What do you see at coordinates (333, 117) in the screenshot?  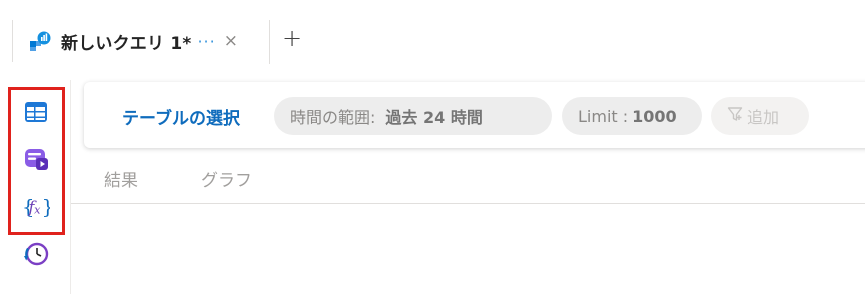 I see `time-range-label: 時間の範囲:` at bounding box center [333, 117].